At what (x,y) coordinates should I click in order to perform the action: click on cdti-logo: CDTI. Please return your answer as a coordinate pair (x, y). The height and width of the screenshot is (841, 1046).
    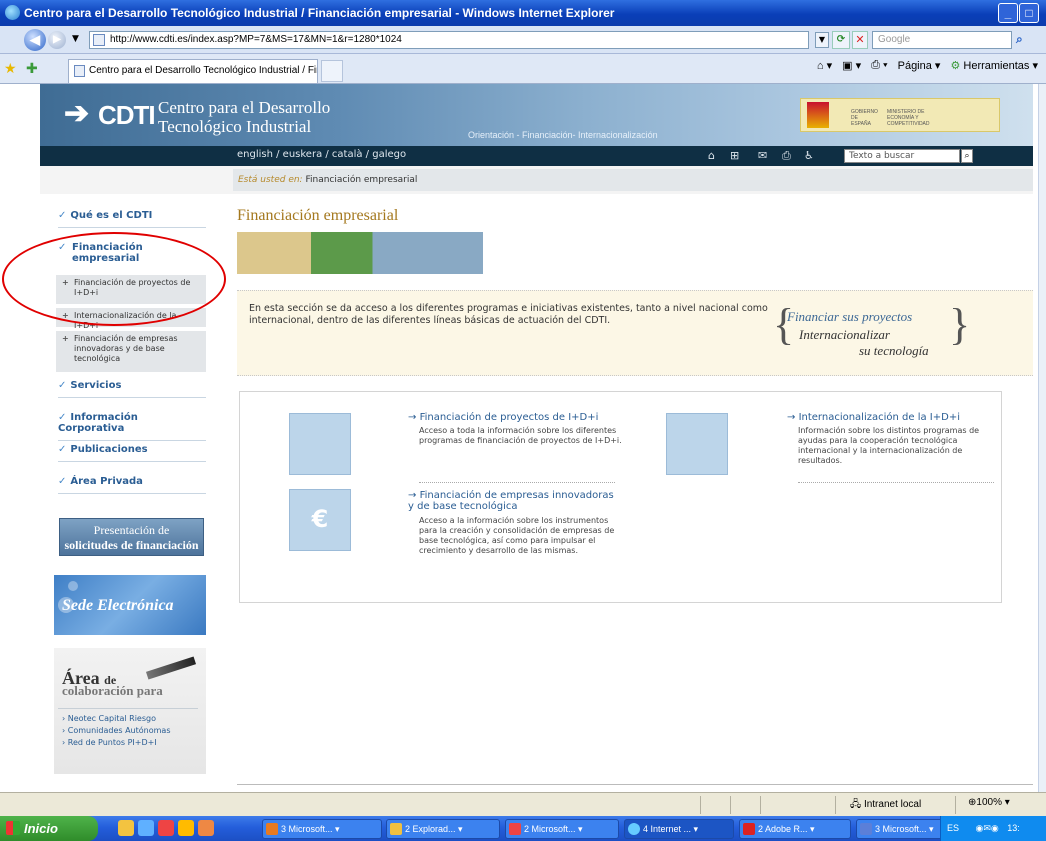
    Looking at the image, I should click on (127, 115).